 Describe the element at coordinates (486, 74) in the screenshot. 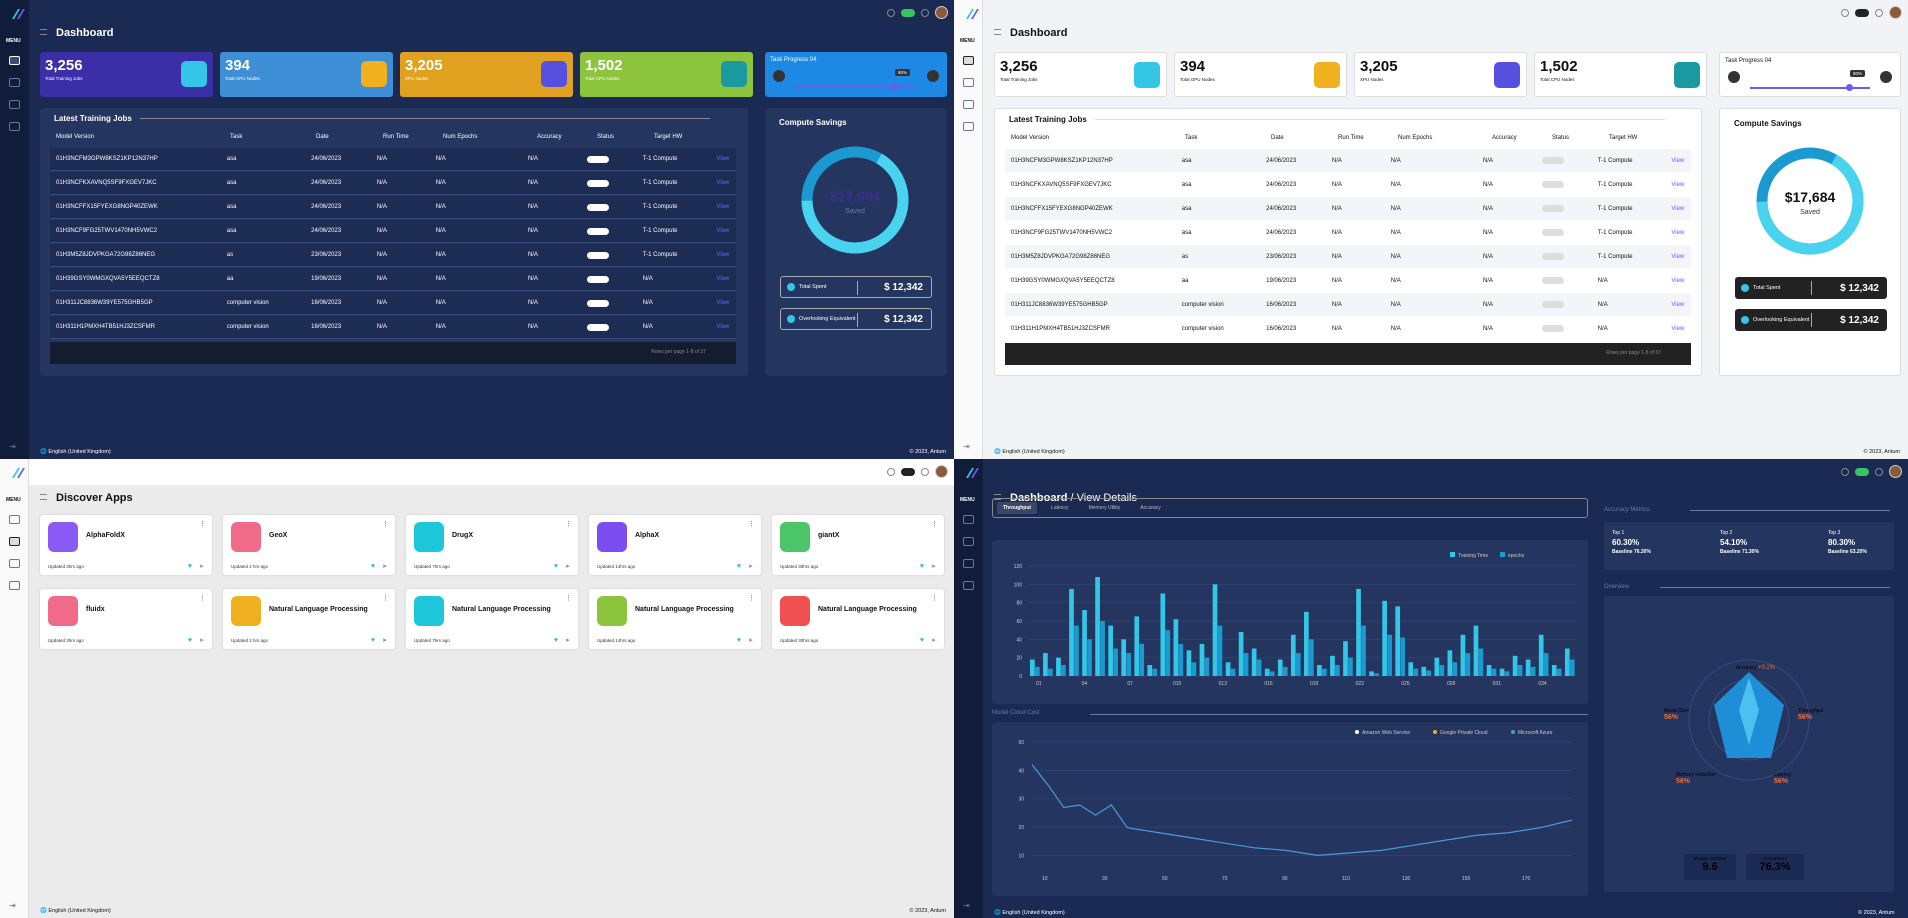

I see `stat-card-xpu: 3,205 XPU Nodes` at that location.